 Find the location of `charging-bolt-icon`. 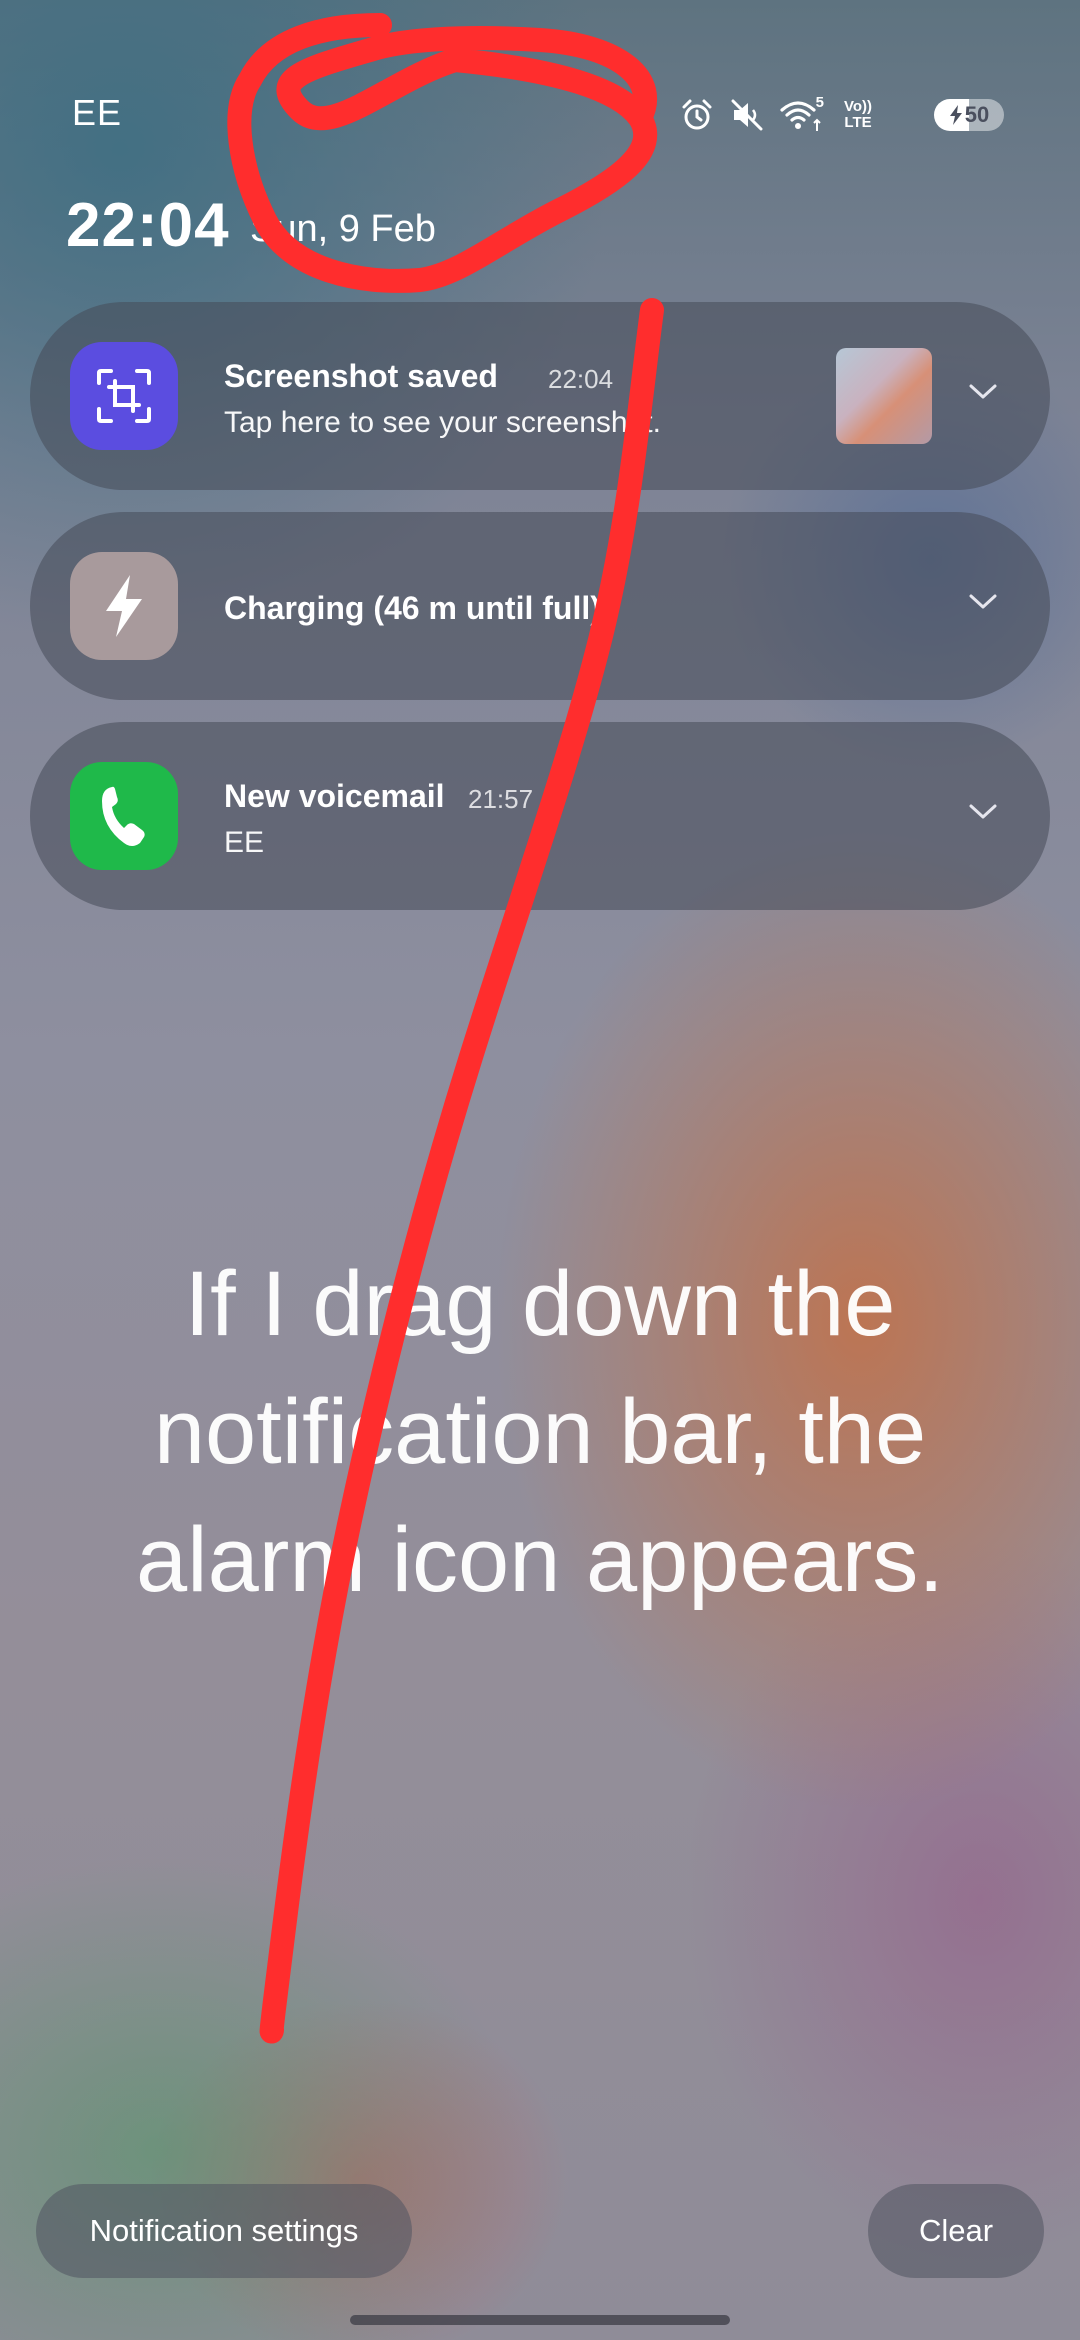

charging-bolt-icon is located at coordinates (955, 115).